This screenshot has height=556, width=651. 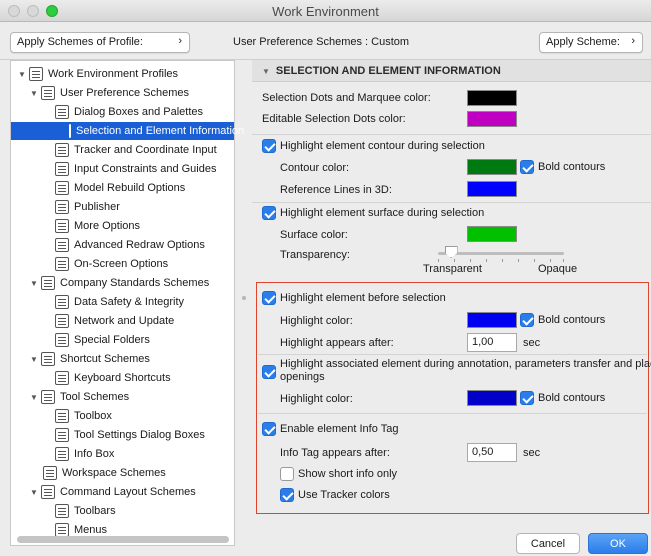 I want to click on command-layout-icon, so click(x=48, y=492).